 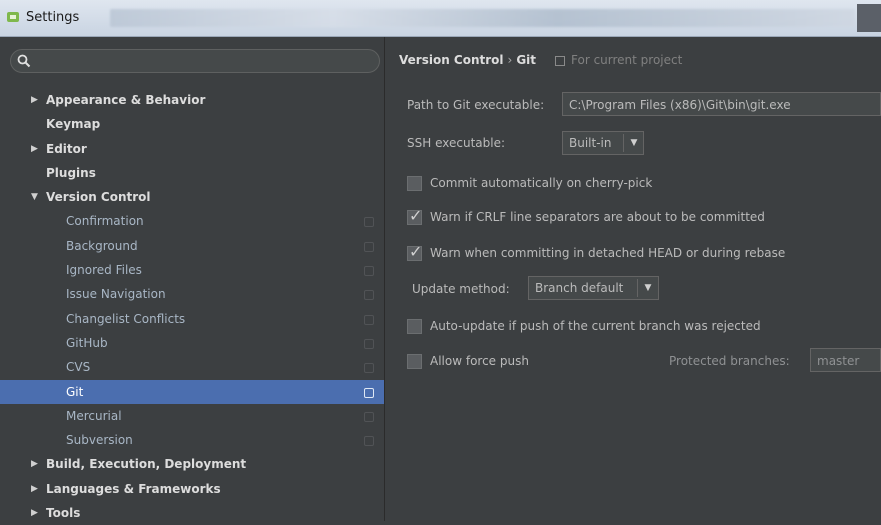 I want to click on sidebar-item-plugins: Plugins, so click(x=192, y=173).